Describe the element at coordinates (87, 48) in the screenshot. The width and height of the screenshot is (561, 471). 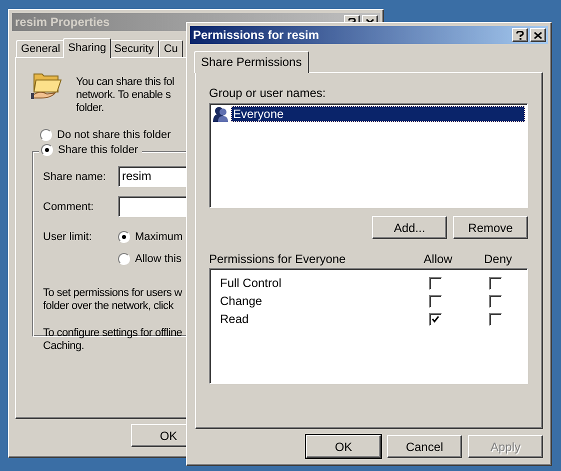
I see `tab: Sharing` at that location.